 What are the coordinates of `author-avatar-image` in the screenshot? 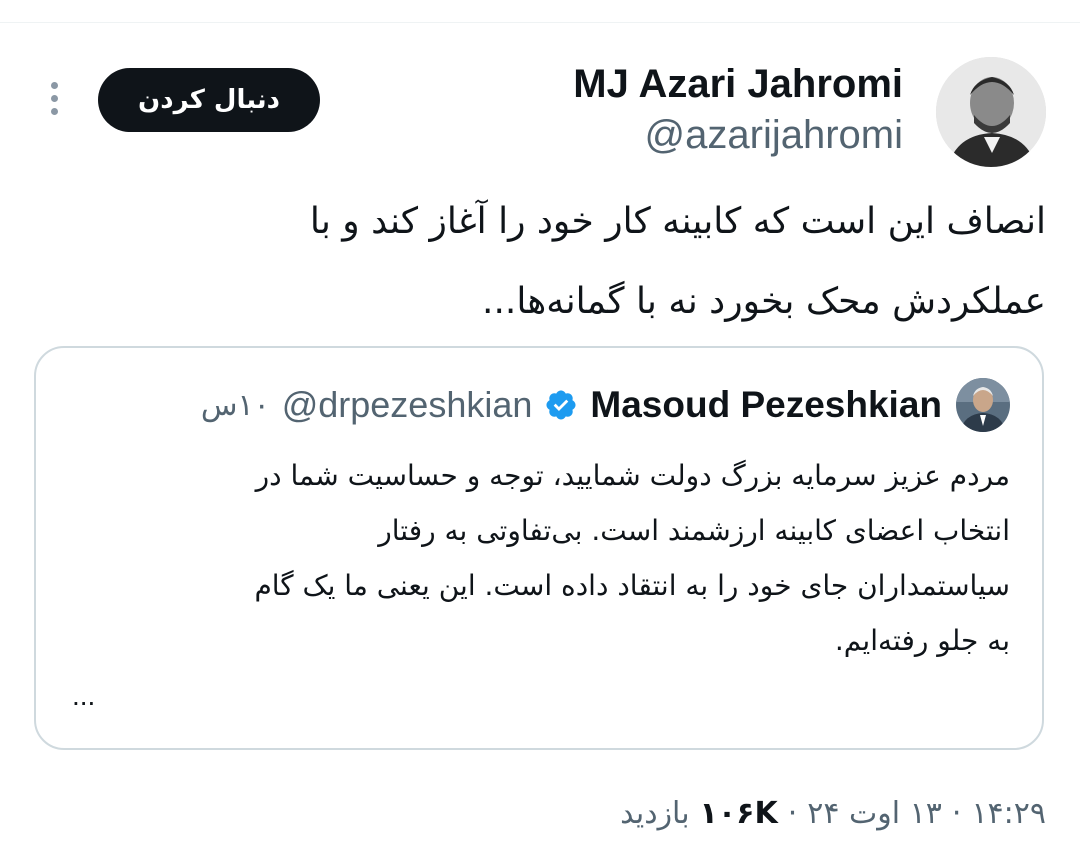 It's located at (991, 112).